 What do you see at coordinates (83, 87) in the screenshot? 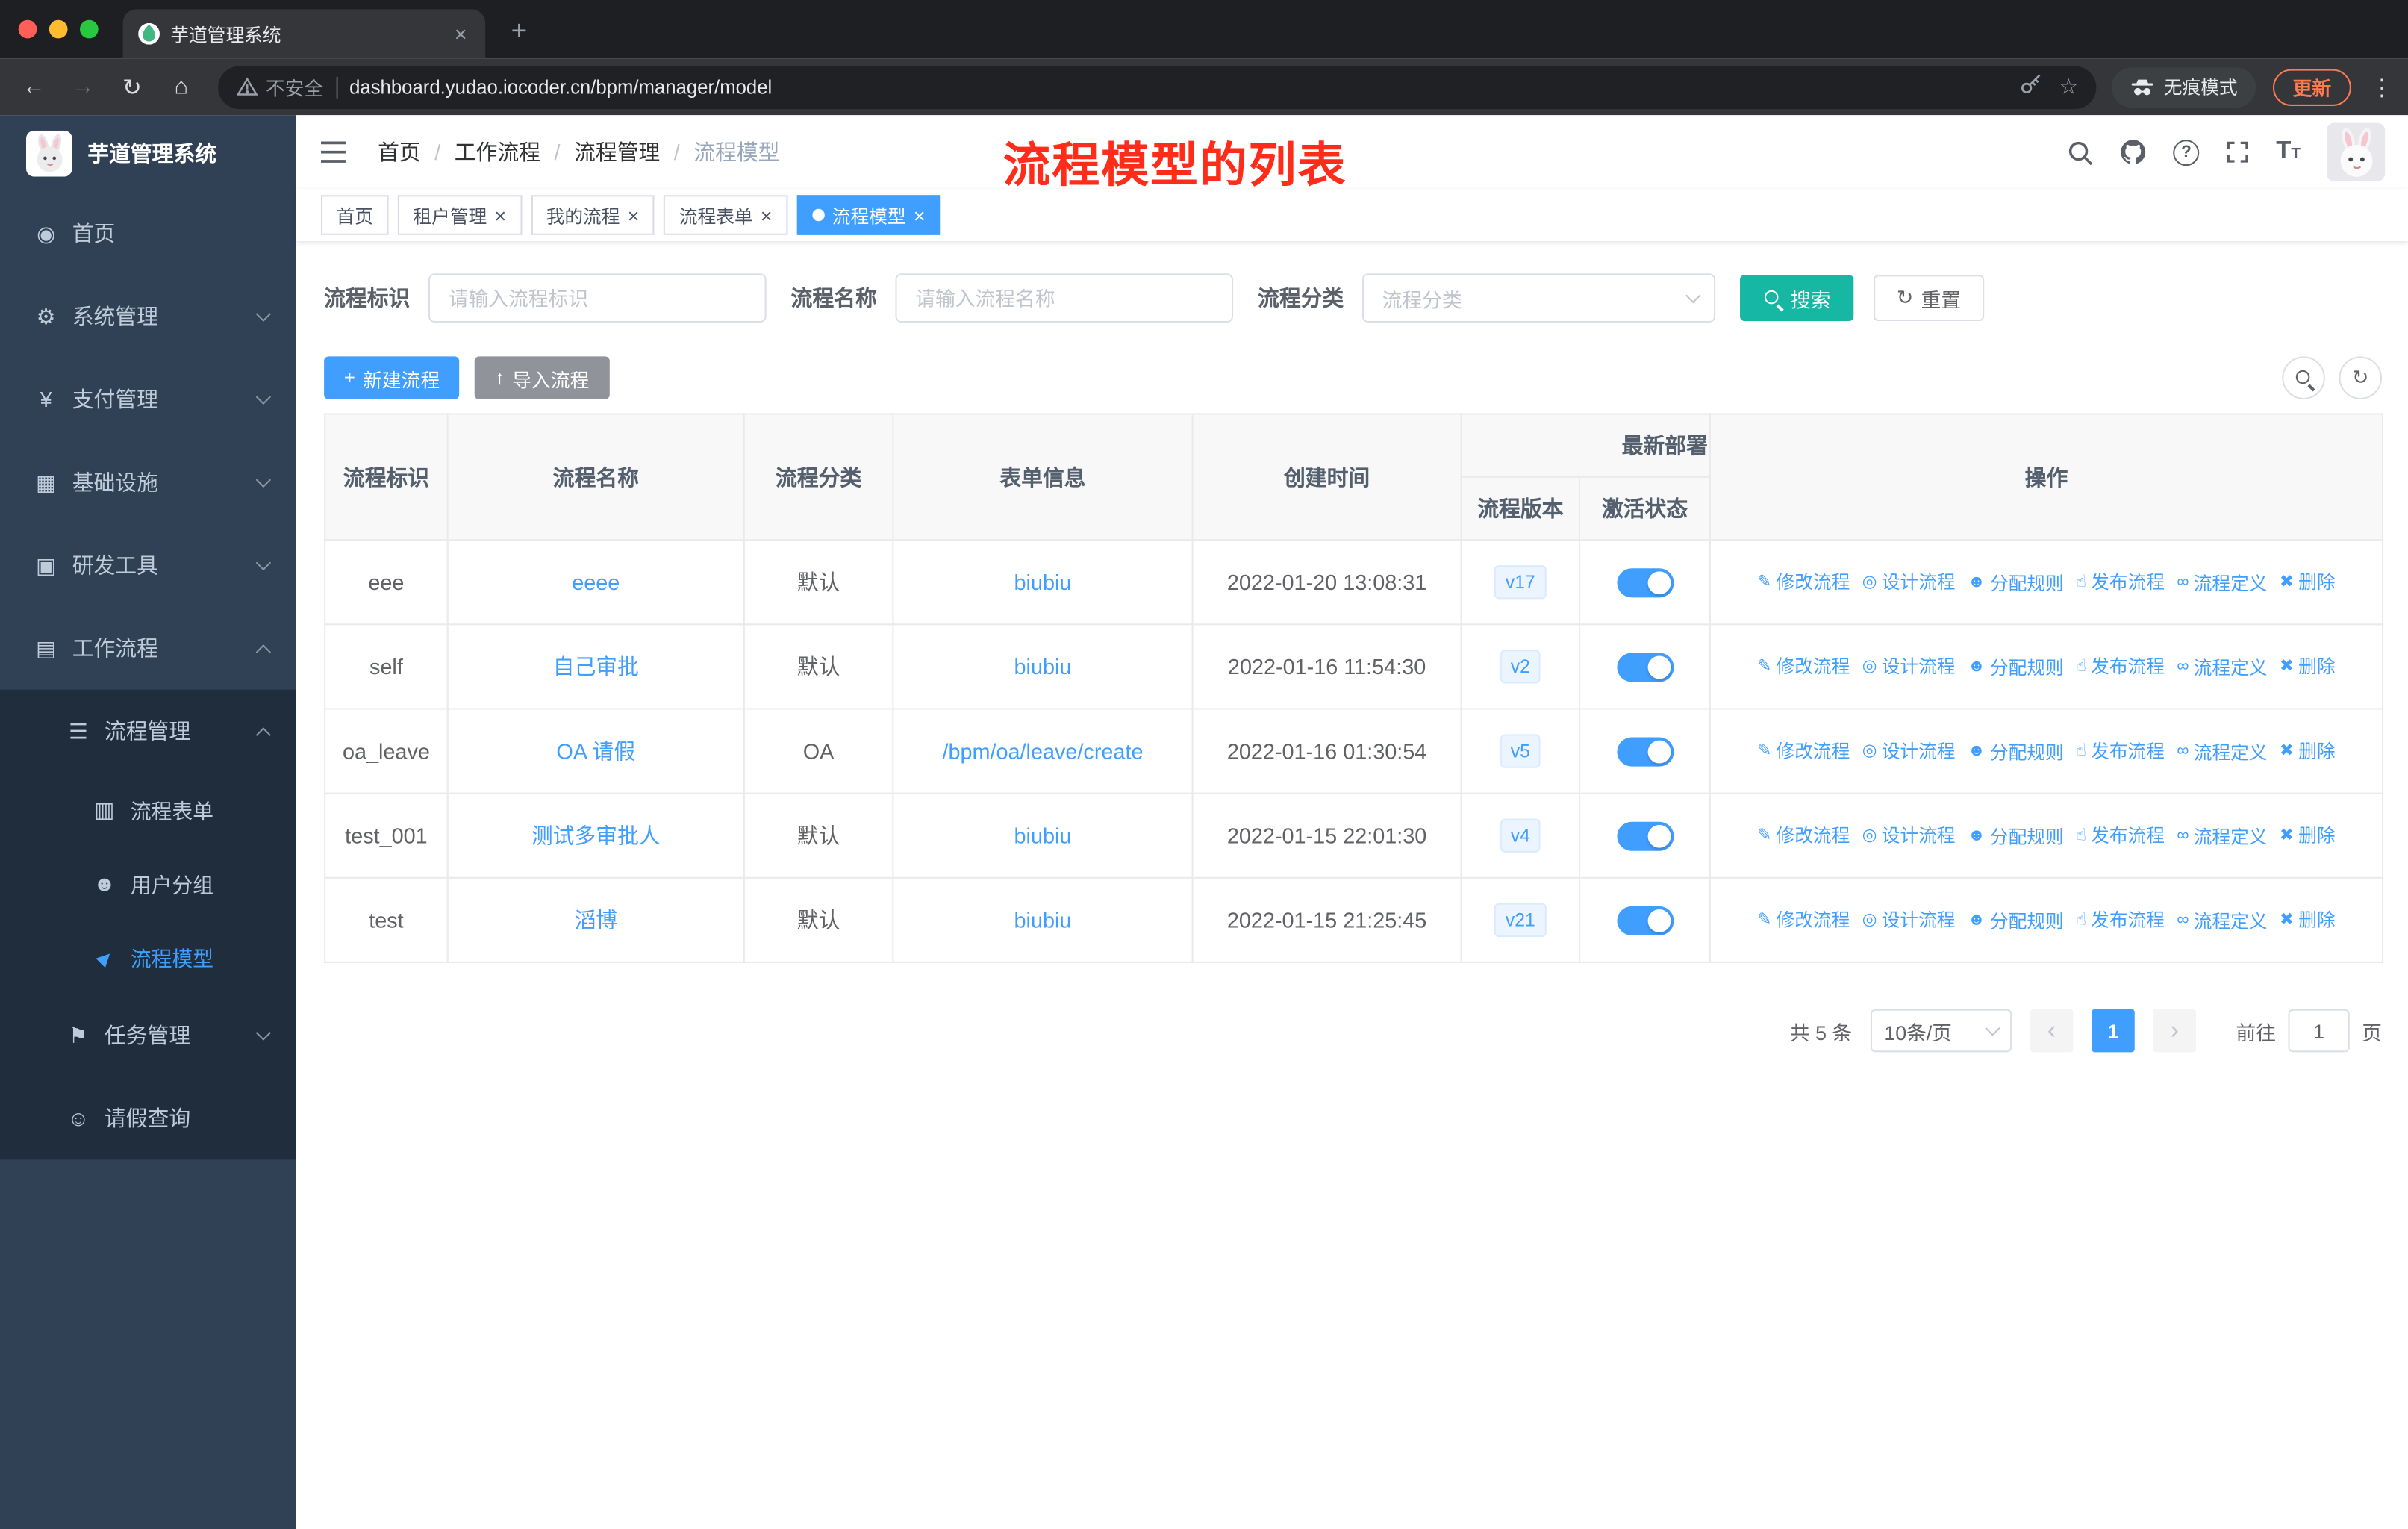
I see `forward-button: →` at bounding box center [83, 87].